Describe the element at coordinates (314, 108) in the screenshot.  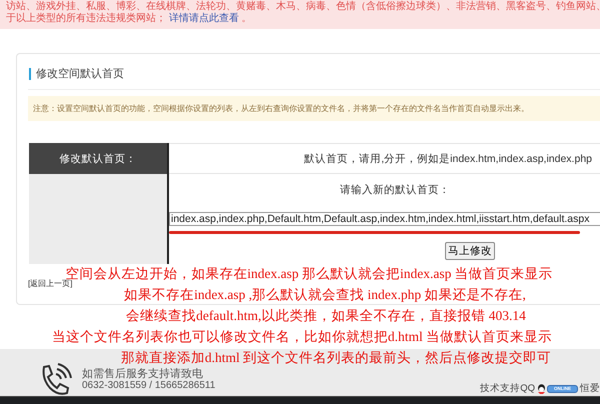
I see `notice-banner: 注意：设置空间默认首页的功能，空间根据你设置的列表，从左到右查询你设置的文件名，并将第一个存在的文件名当作首页自动显示出来。` at that location.